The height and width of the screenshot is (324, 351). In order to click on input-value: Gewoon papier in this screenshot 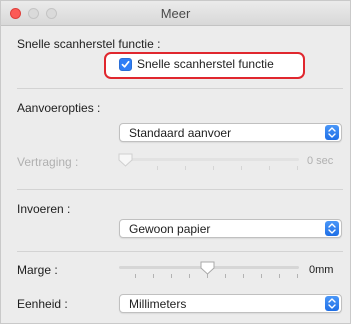, I will do `click(170, 229)`.